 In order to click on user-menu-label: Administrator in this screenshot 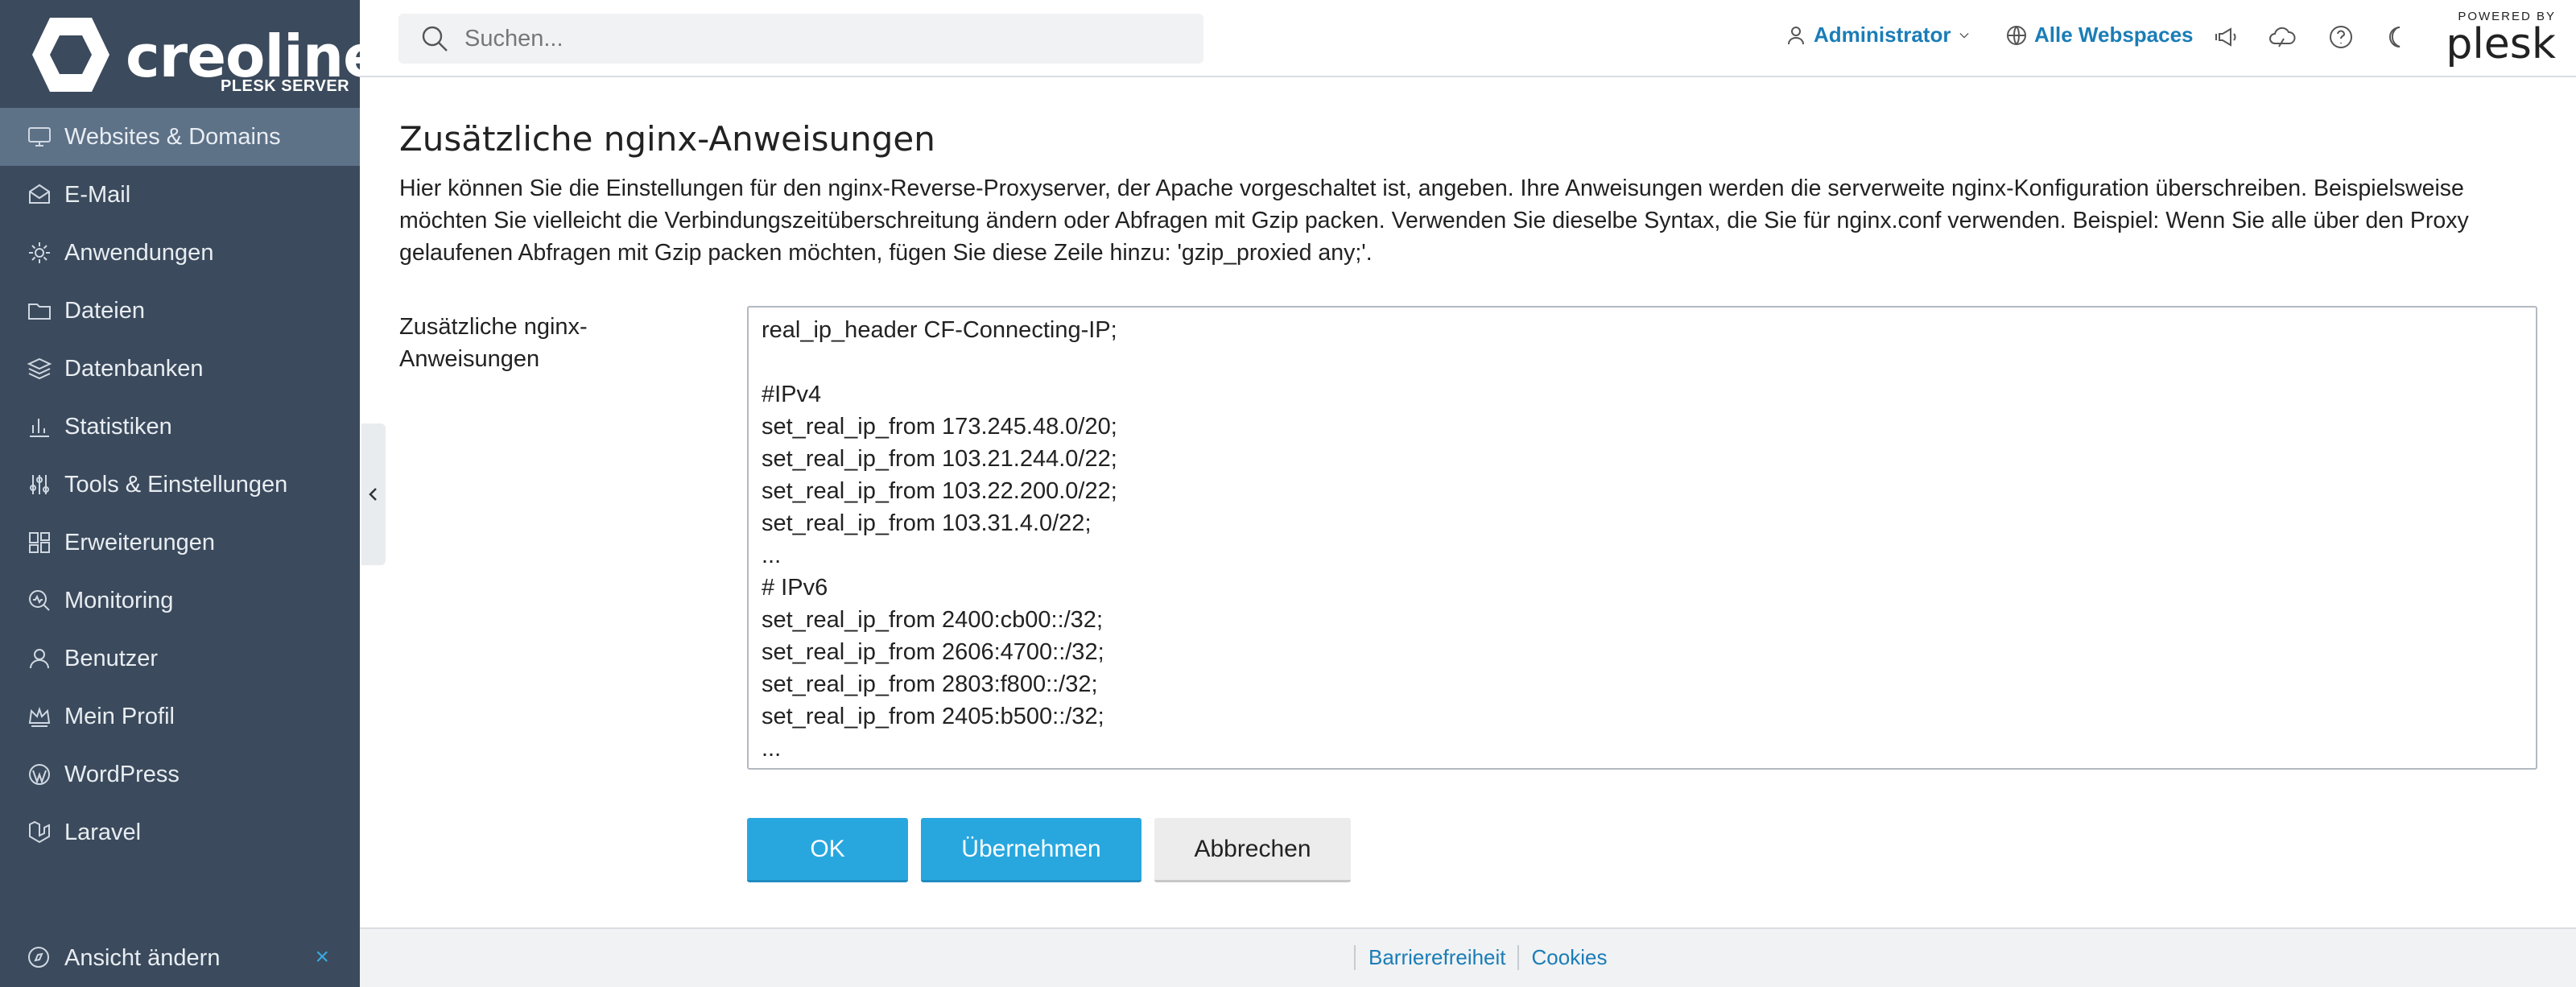, I will do `click(1882, 35)`.